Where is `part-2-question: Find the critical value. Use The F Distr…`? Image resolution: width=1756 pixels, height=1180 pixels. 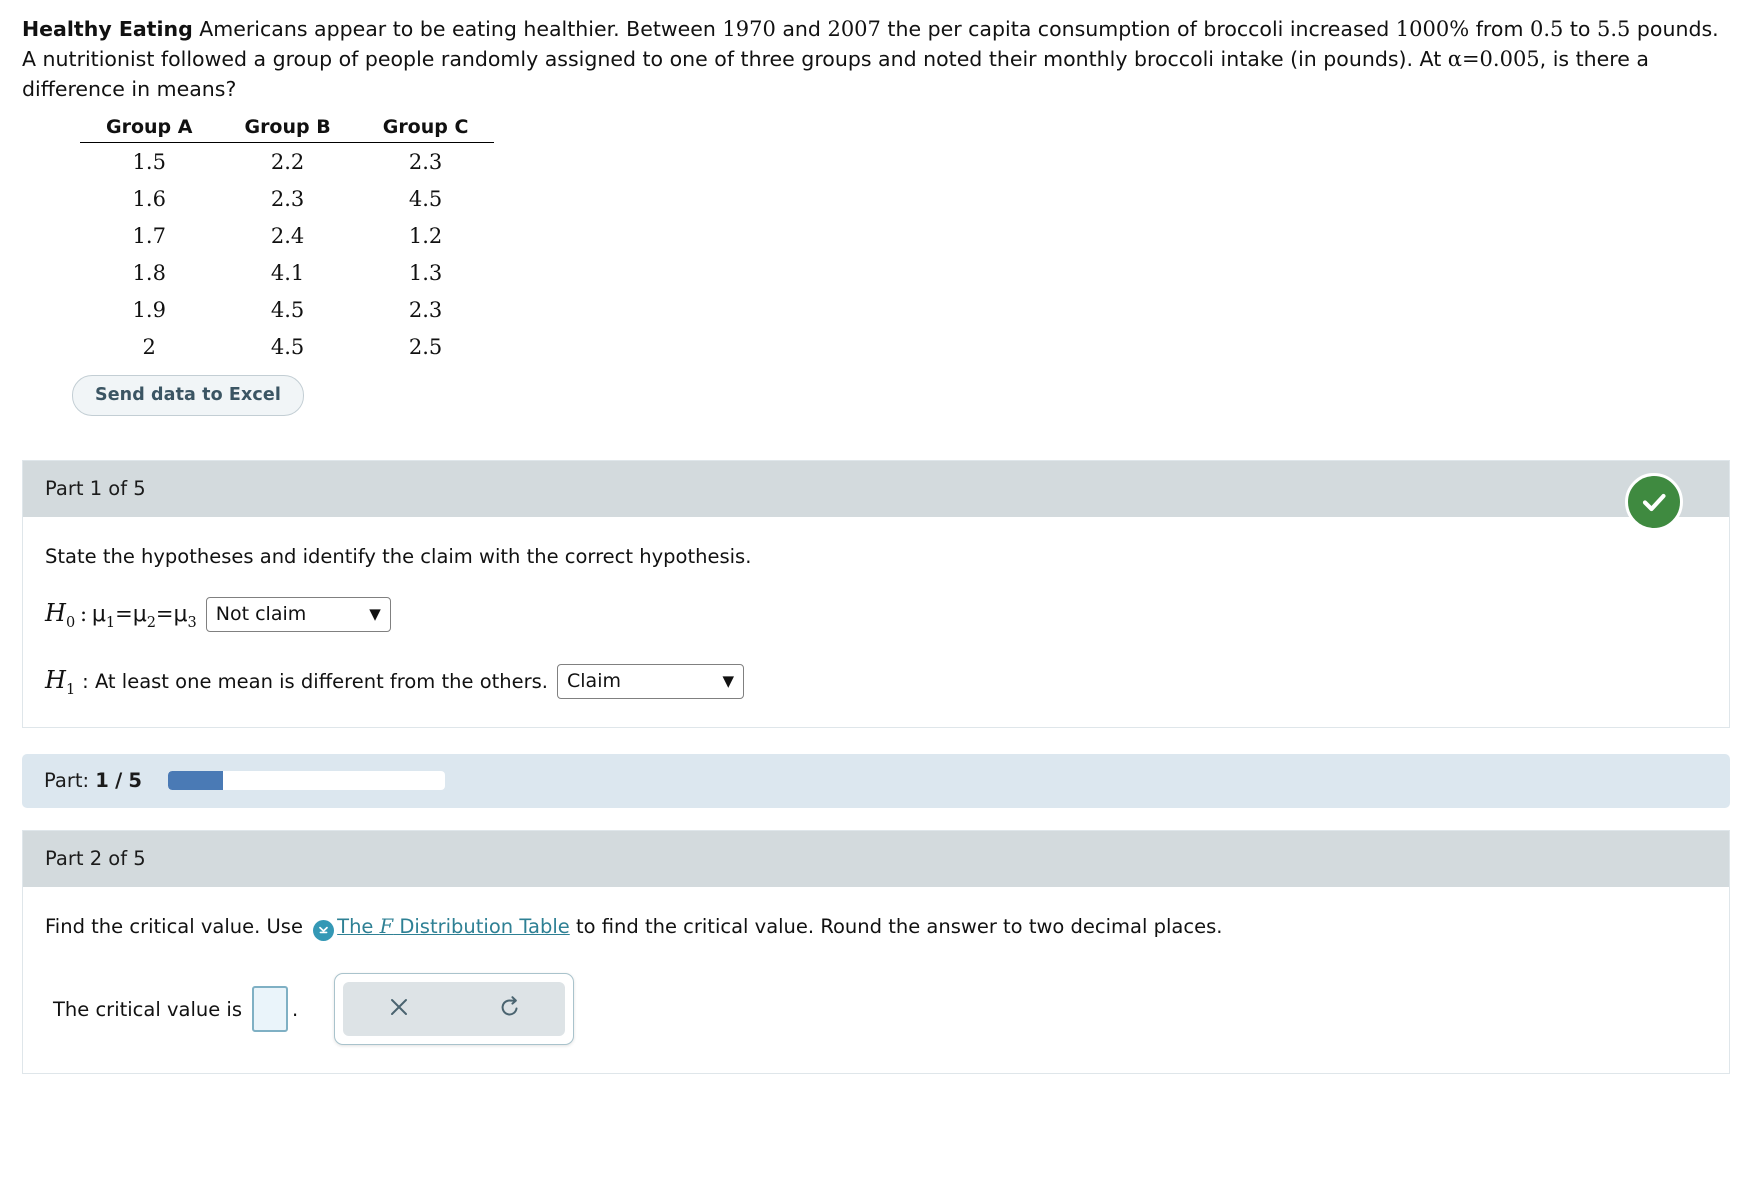
part-2-question: Find the critical value. Use The F Distr… is located at coordinates (876, 927).